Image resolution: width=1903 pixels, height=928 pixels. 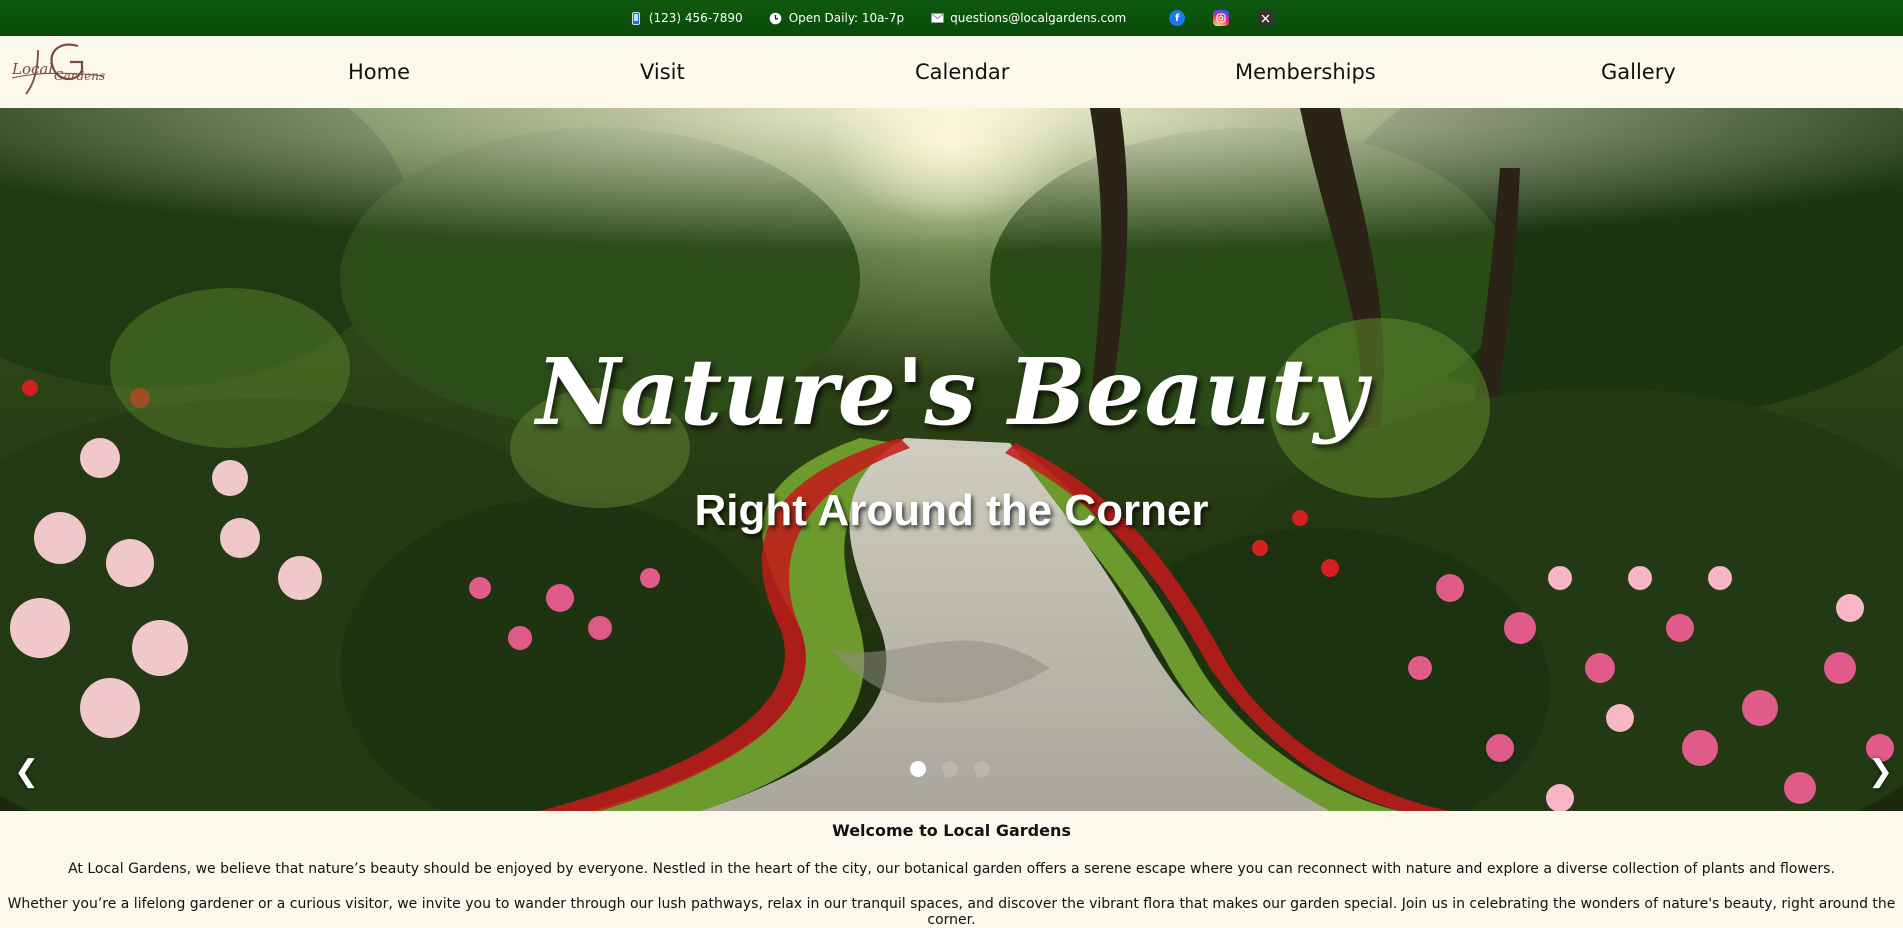 I want to click on phone-contact: (123) 456-7890, so click(x=686, y=18).